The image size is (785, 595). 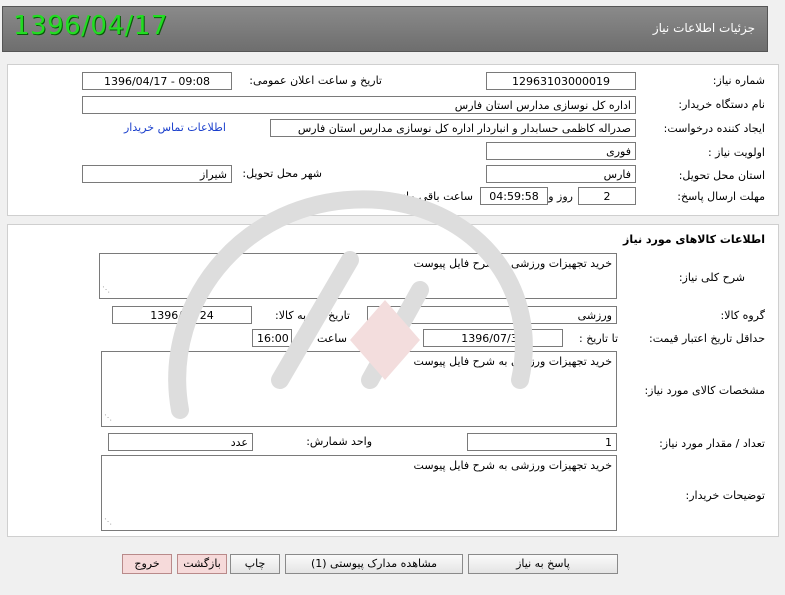 I want to click on page-header: 1396/04/17 جزئیات اطلاعات نیاز, so click(x=385, y=29).